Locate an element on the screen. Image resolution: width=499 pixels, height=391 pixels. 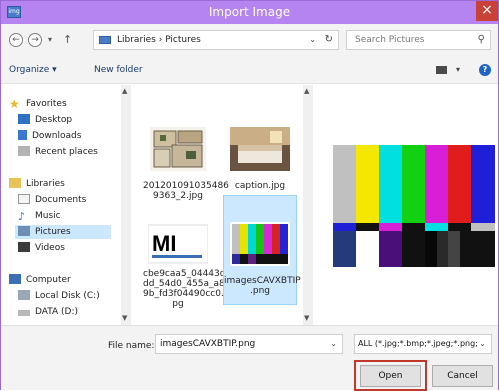
cancel-button: Cancel is located at coordinates (462, 376).